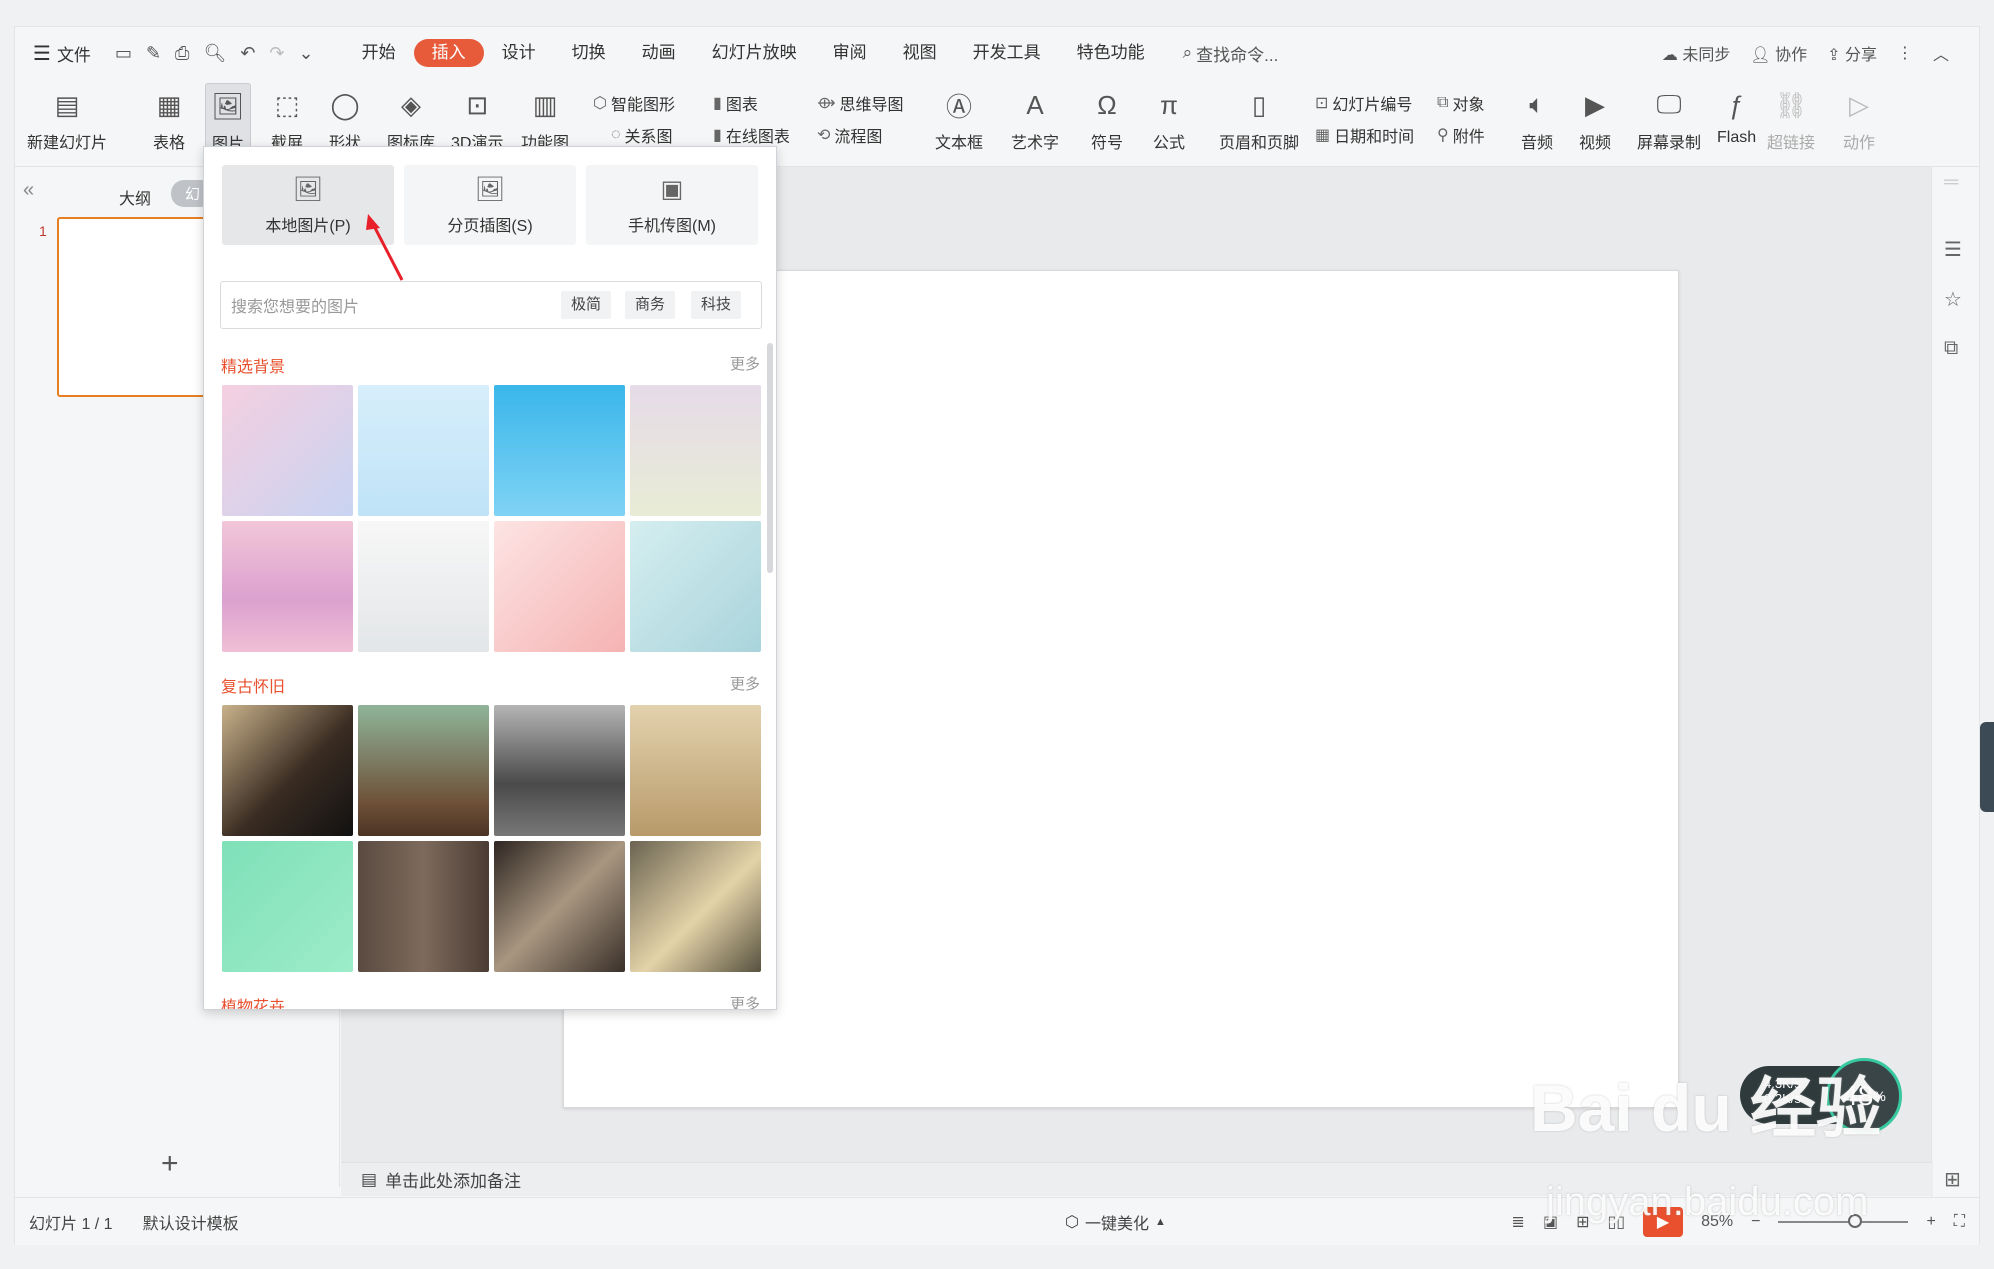 This screenshot has width=1994, height=1269. What do you see at coordinates (169, 120) in the screenshot?
I see `table-button: ▦ 表格` at bounding box center [169, 120].